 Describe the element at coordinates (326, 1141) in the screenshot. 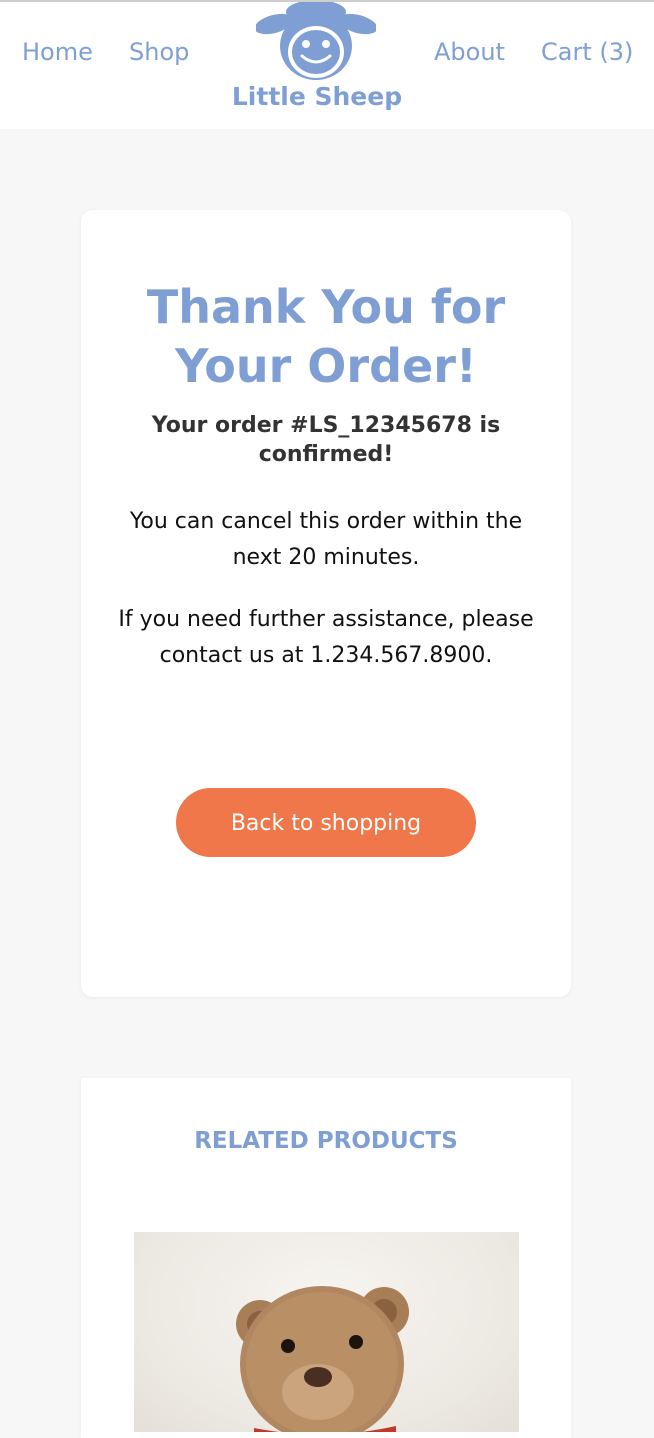

I see `related-products-heading: RELATED PRODUCTS` at that location.